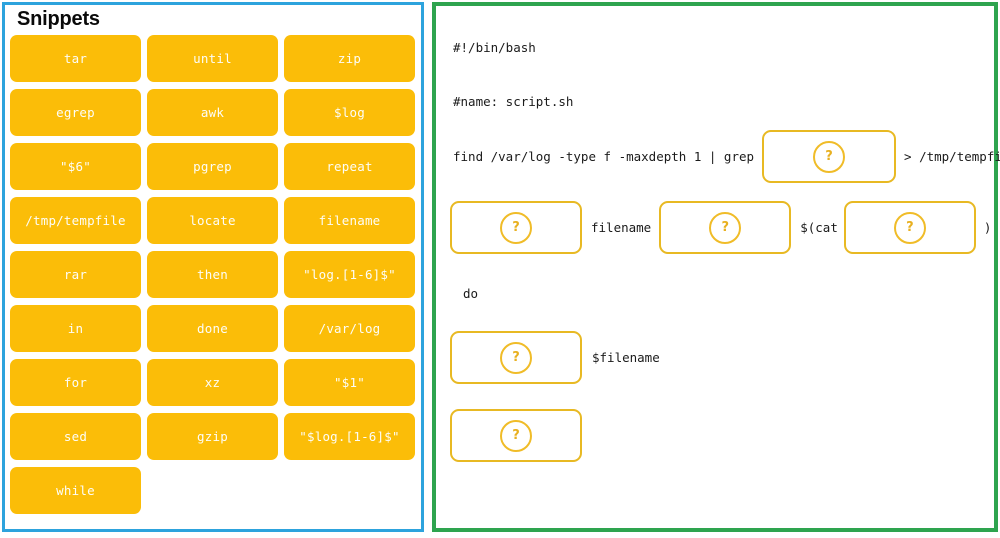  I want to click on snippet-chip: "$6", so click(75, 166).